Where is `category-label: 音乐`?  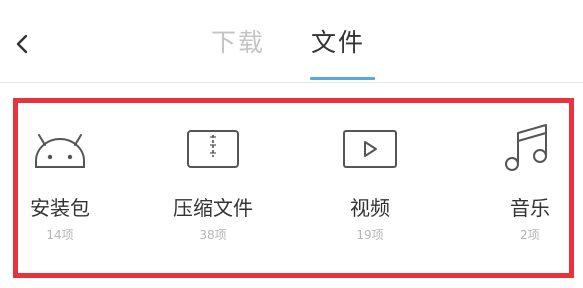 category-label: 音乐 is located at coordinates (530, 208).